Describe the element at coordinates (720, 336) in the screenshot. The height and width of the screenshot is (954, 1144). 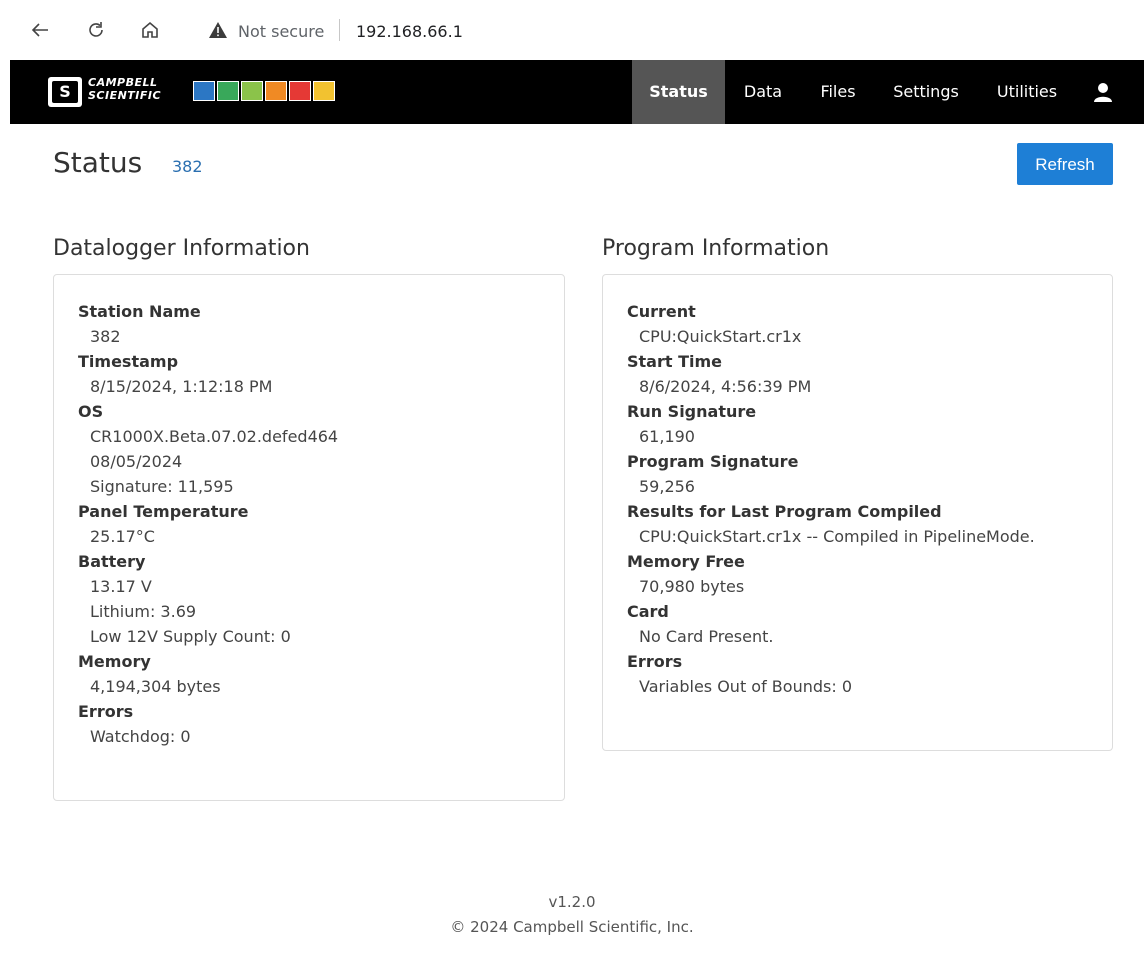
I see `current-program-value: CPU:QuickStart.cr1x` at that location.